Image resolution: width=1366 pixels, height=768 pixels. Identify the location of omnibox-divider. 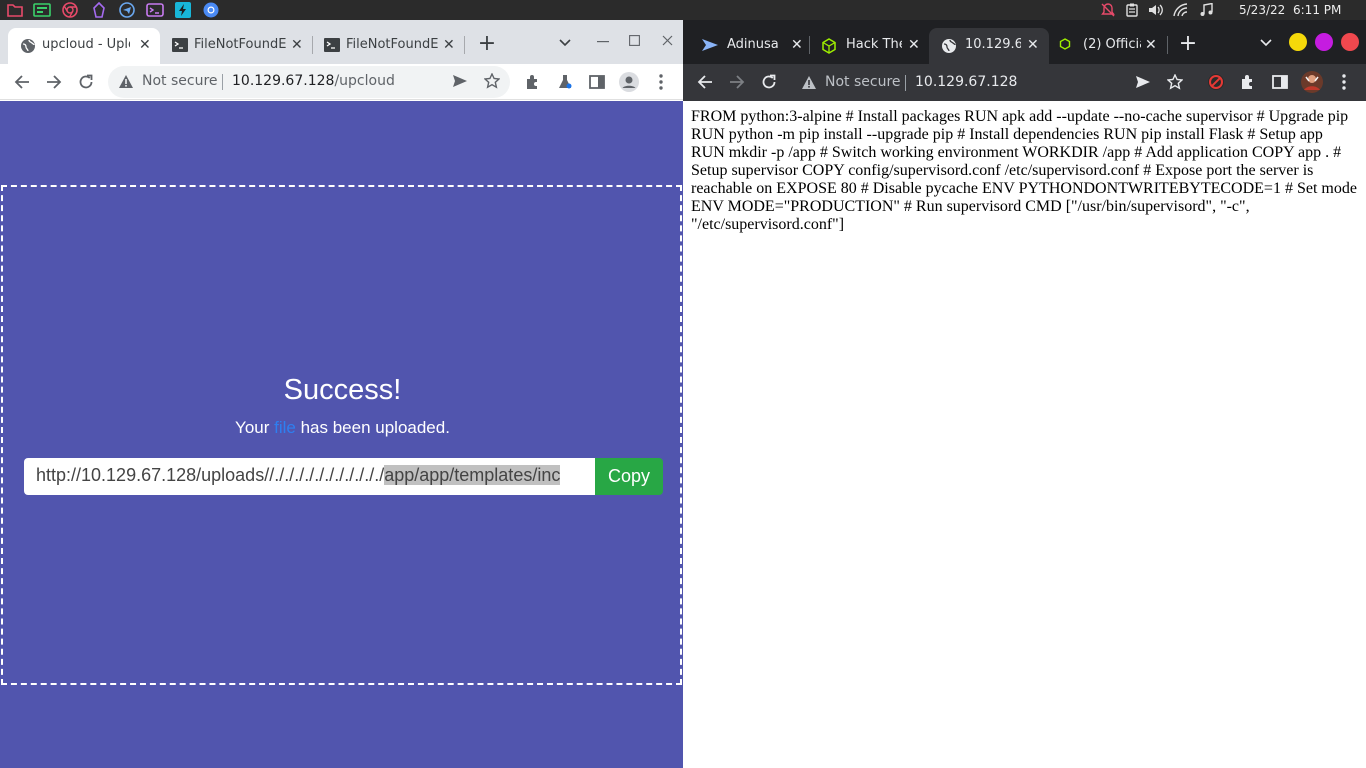
(905, 83).